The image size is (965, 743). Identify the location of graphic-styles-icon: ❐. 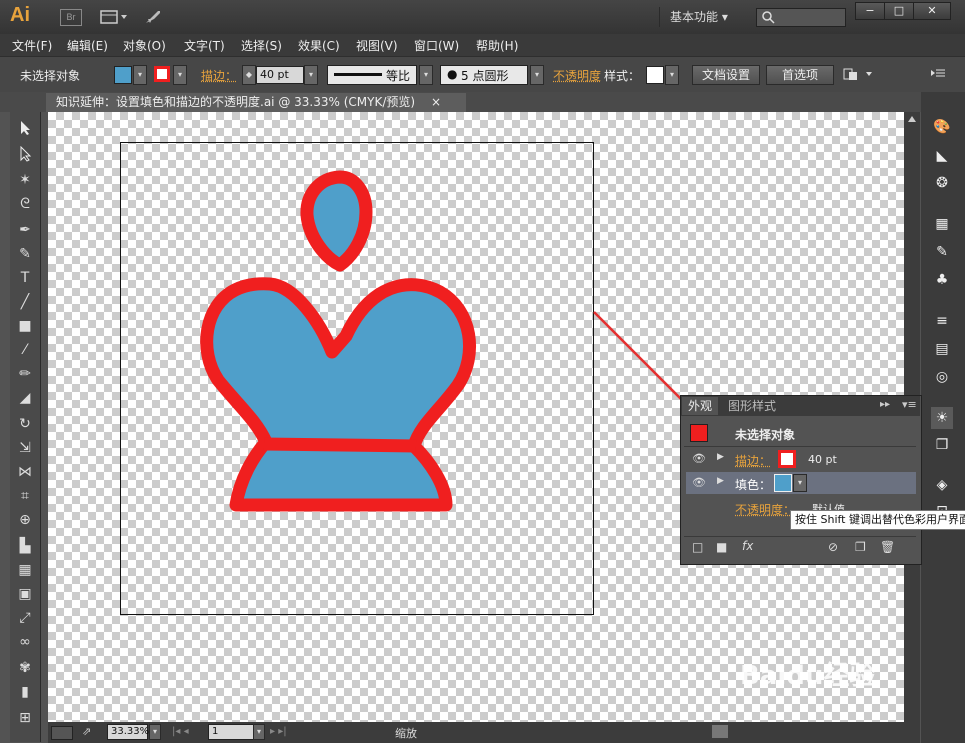
(942, 445).